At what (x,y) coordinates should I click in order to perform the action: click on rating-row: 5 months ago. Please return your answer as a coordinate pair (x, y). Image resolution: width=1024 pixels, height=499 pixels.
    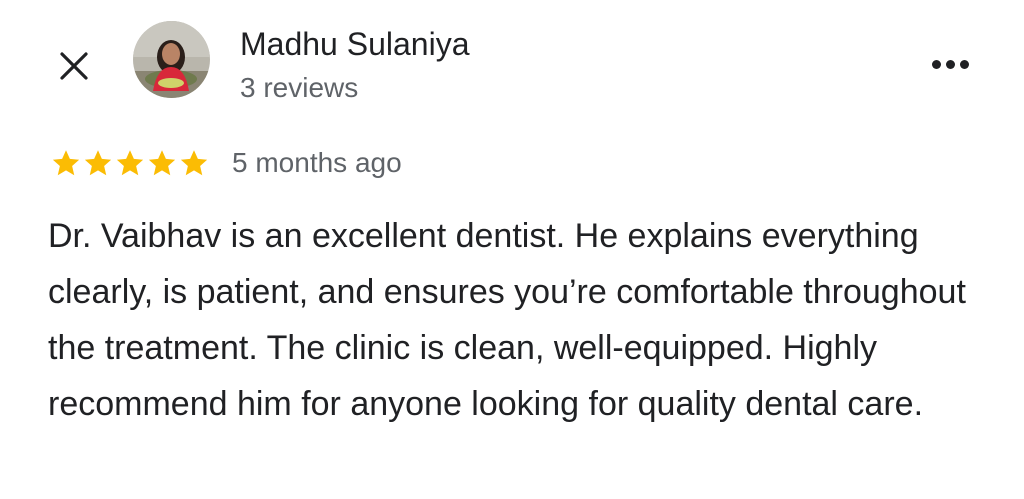
    Looking at the image, I should click on (226, 163).